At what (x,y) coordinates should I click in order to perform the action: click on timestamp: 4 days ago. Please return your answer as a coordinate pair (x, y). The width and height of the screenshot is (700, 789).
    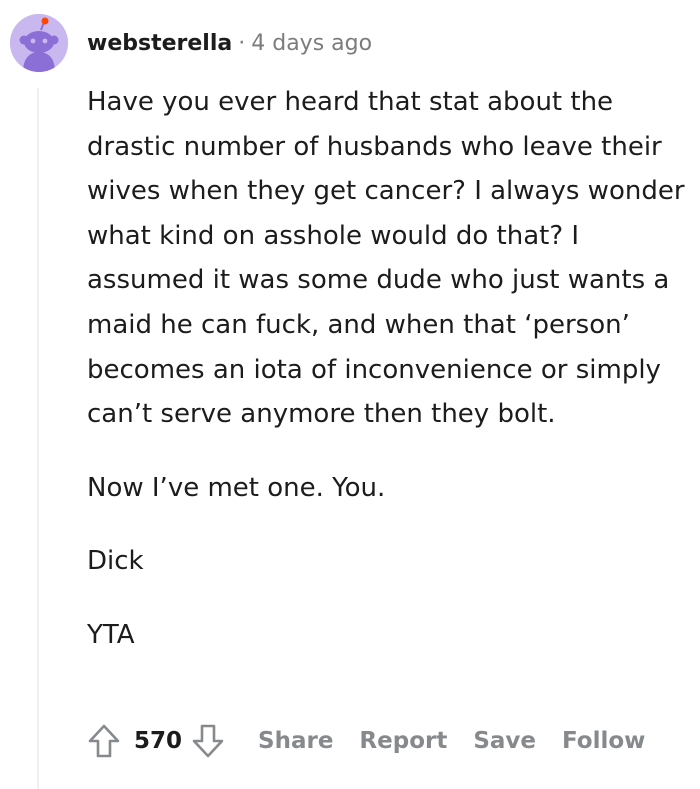
    Looking at the image, I should click on (311, 43).